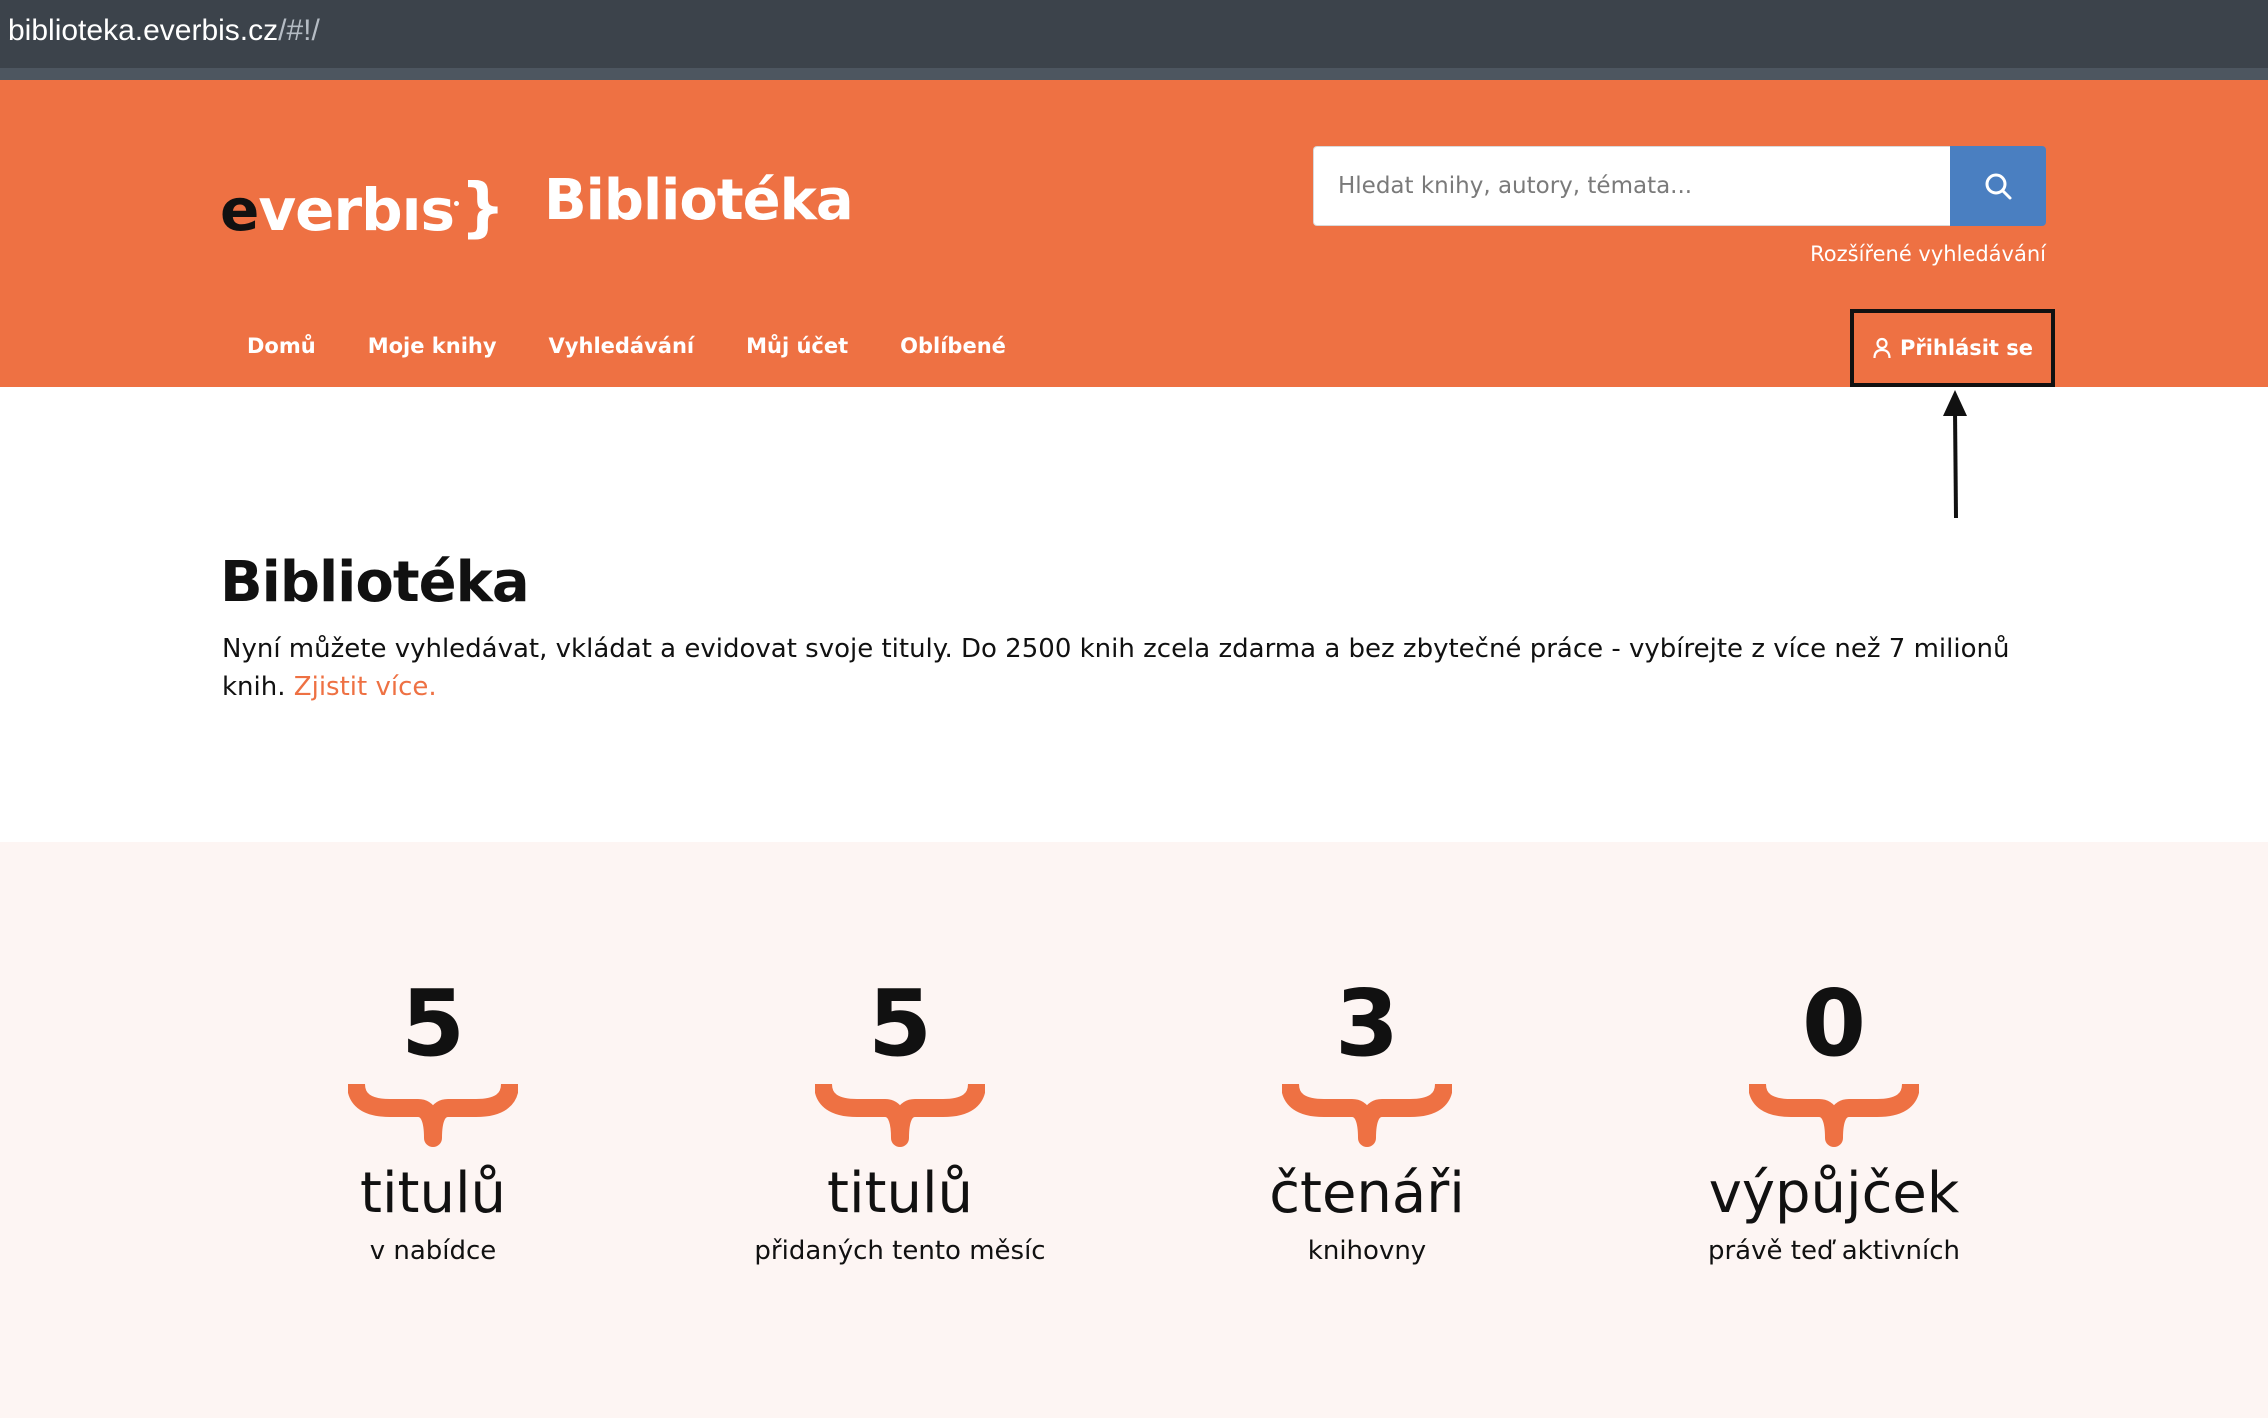 This screenshot has width=2268, height=1418. I want to click on login-label: Přihlásit se, so click(1966, 348).